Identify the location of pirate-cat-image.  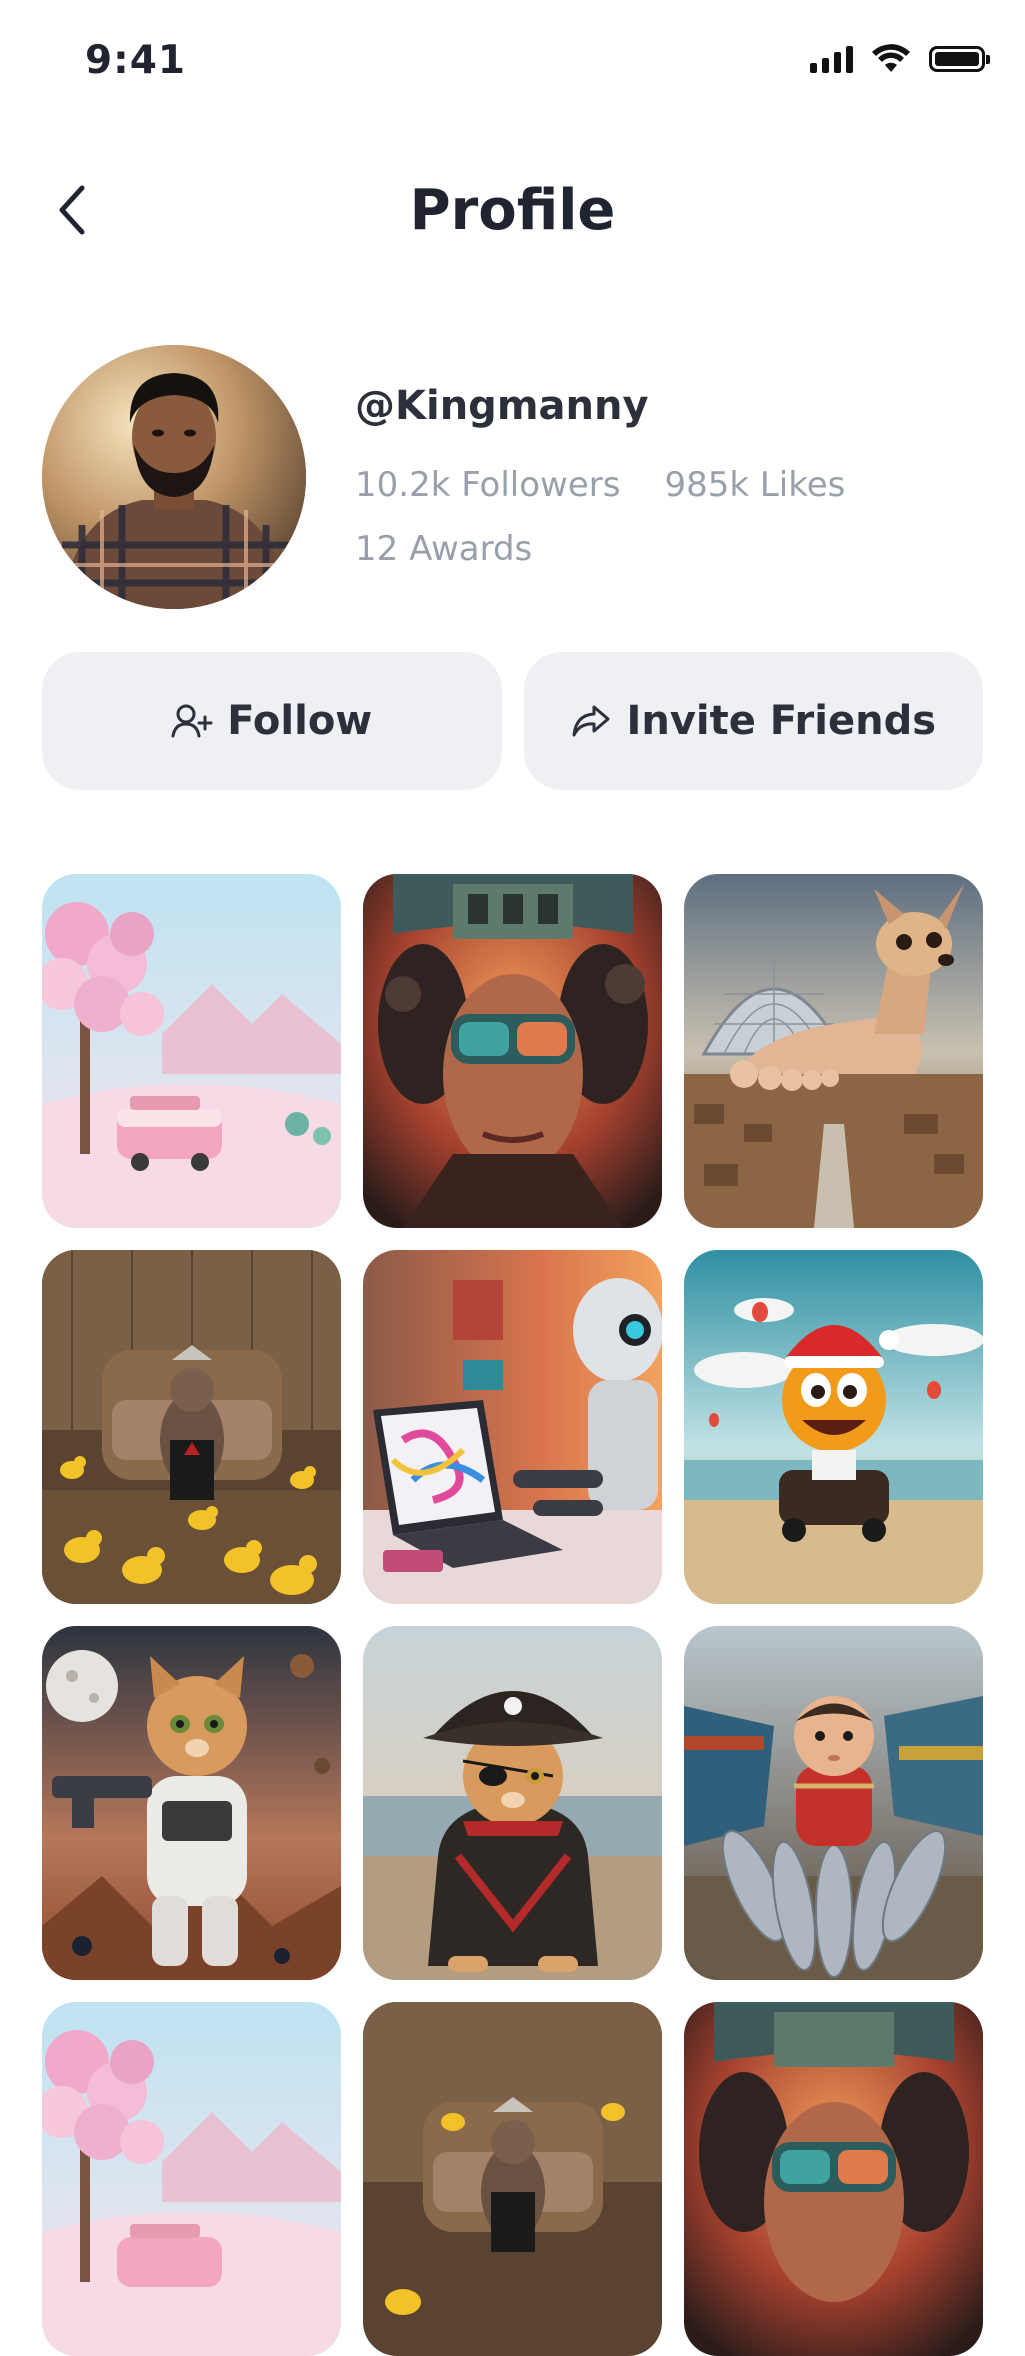
(512, 1803).